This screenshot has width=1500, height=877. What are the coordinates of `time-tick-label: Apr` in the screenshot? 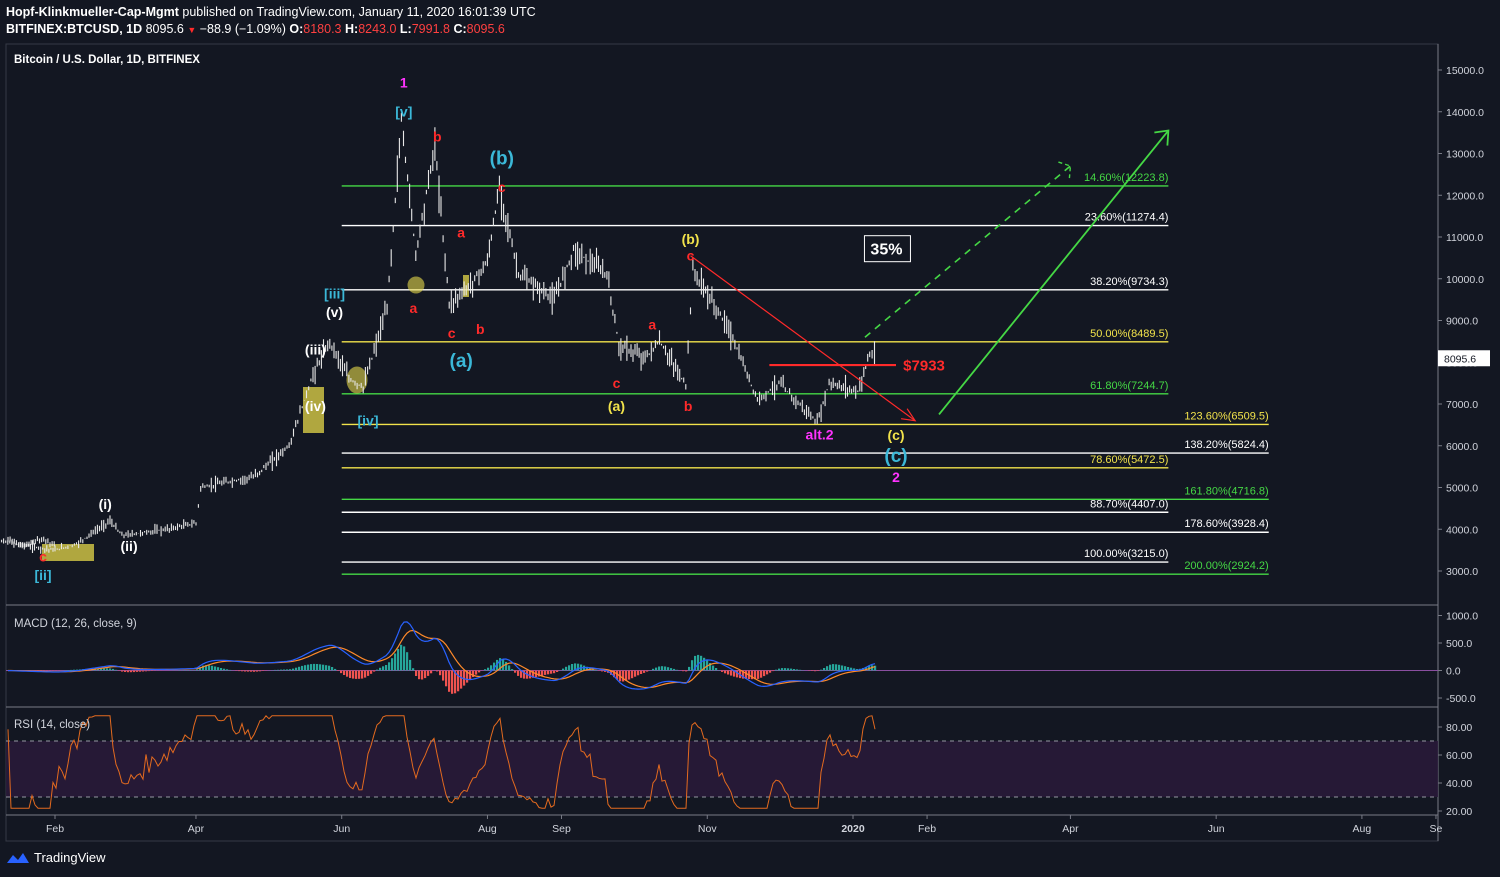 It's located at (1070, 829).